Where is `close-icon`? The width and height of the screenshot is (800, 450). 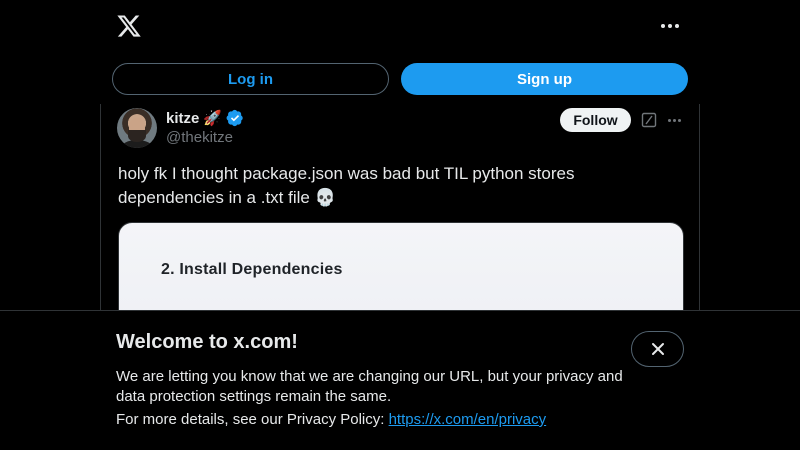 close-icon is located at coordinates (657, 349).